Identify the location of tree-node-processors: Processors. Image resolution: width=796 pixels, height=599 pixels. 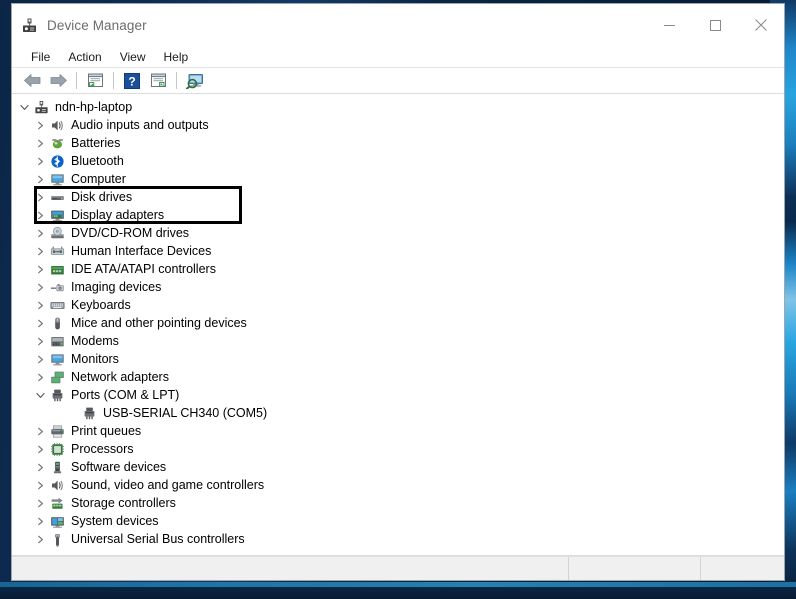
(398, 449).